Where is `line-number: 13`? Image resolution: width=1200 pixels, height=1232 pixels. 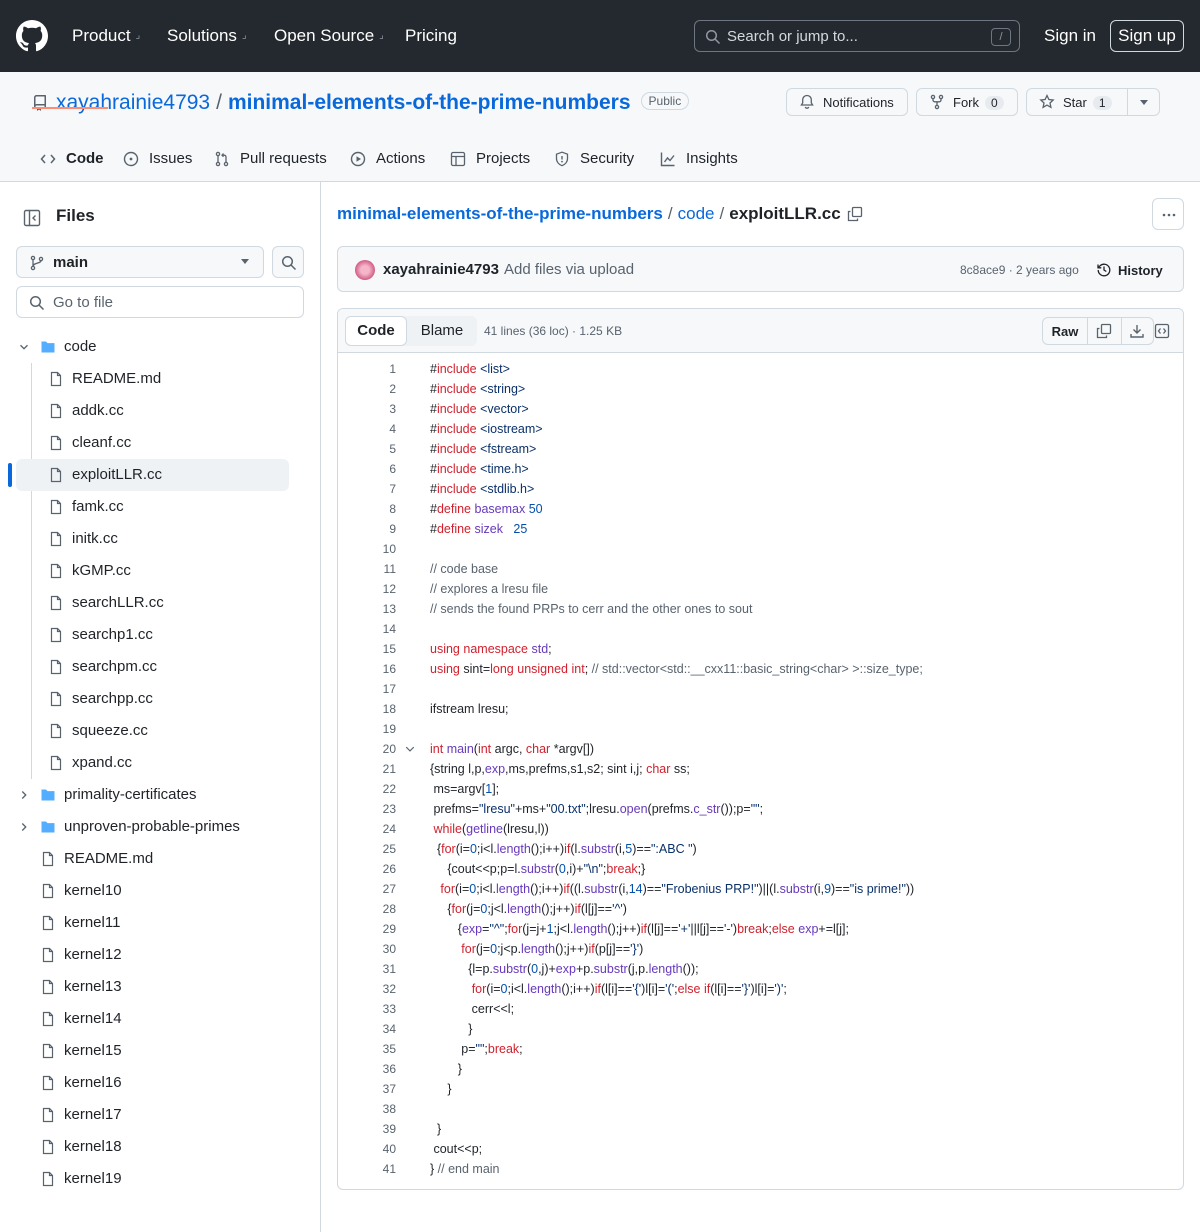
line-number: 13 is located at coordinates (367, 609).